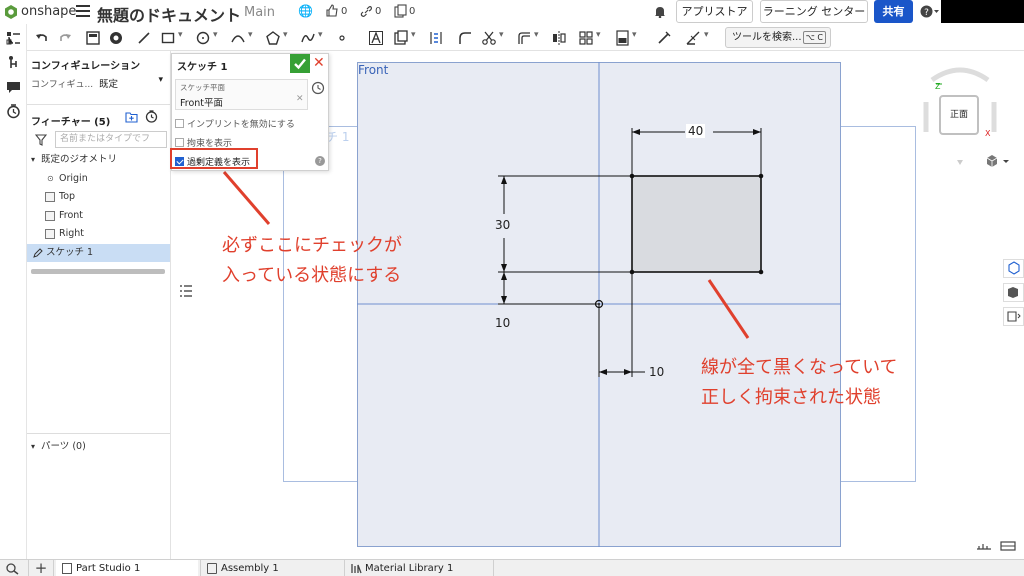  I want to click on view-options-icon, so click(998, 161).